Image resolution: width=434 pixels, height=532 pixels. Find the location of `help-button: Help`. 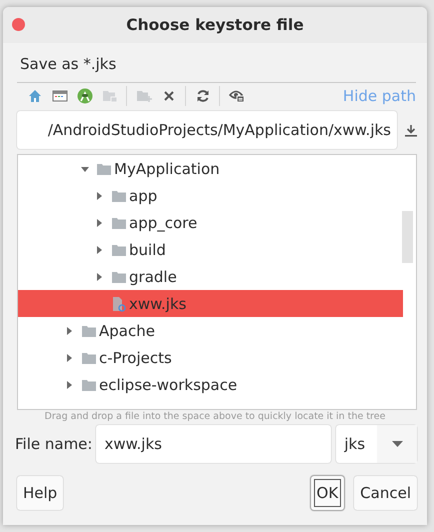

help-button: Help is located at coordinates (40, 493).